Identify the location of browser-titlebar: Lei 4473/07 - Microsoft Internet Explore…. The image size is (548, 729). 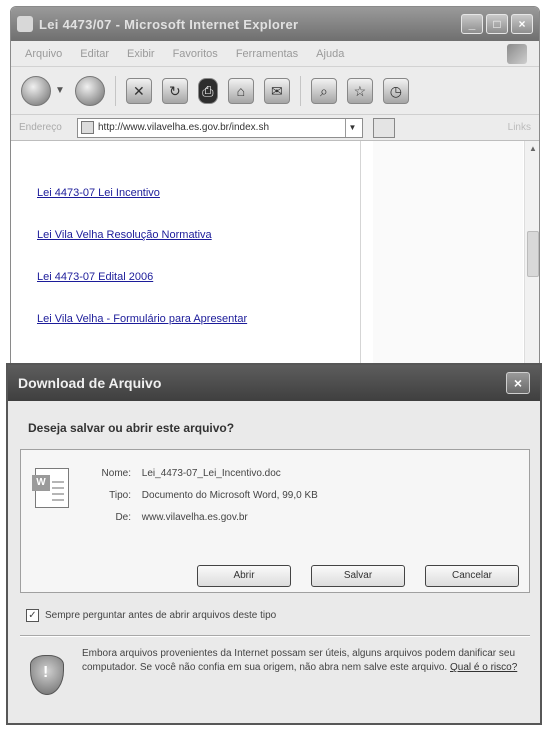
(275, 24).